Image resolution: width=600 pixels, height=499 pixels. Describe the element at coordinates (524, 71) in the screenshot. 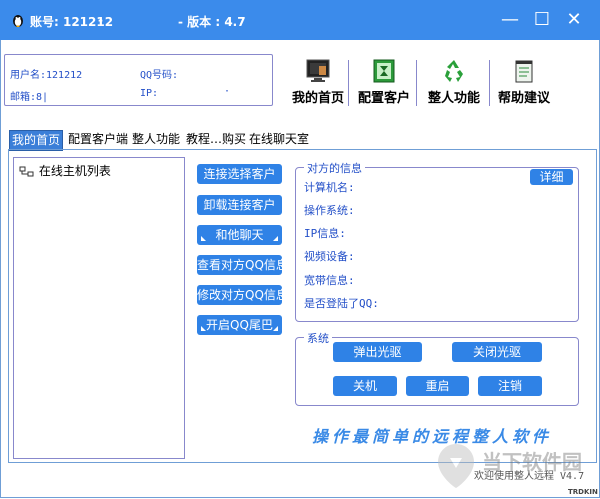

I see `notepad-icon` at that location.